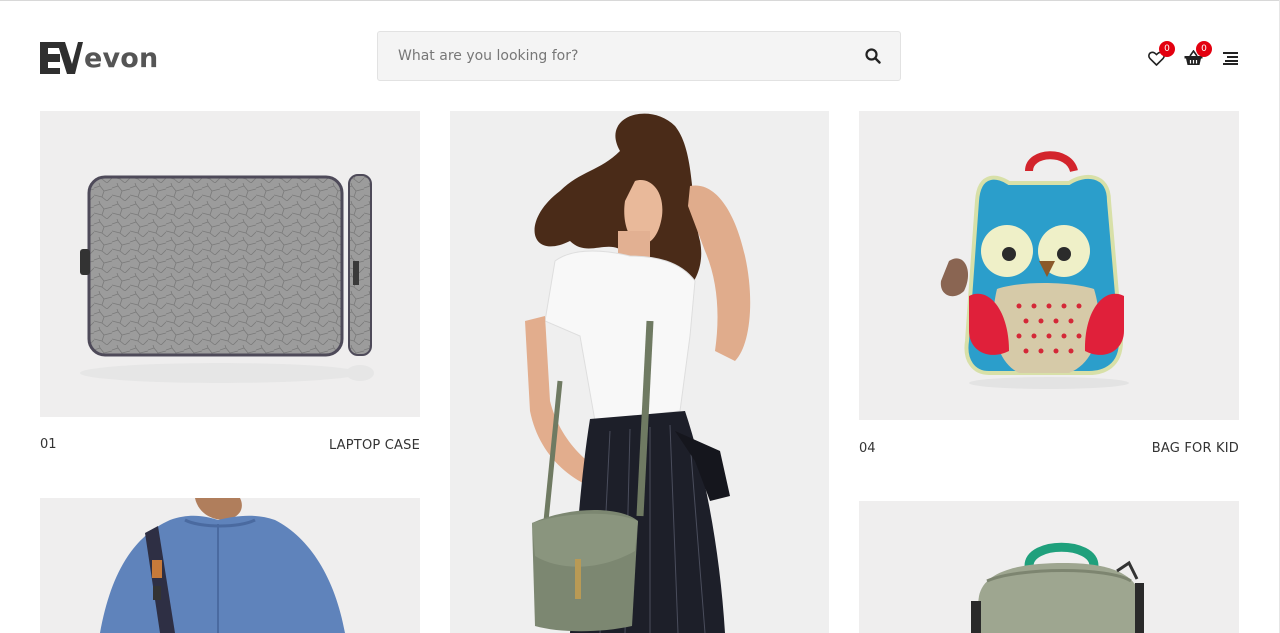  I want to click on menu-icon, so click(1230, 58).